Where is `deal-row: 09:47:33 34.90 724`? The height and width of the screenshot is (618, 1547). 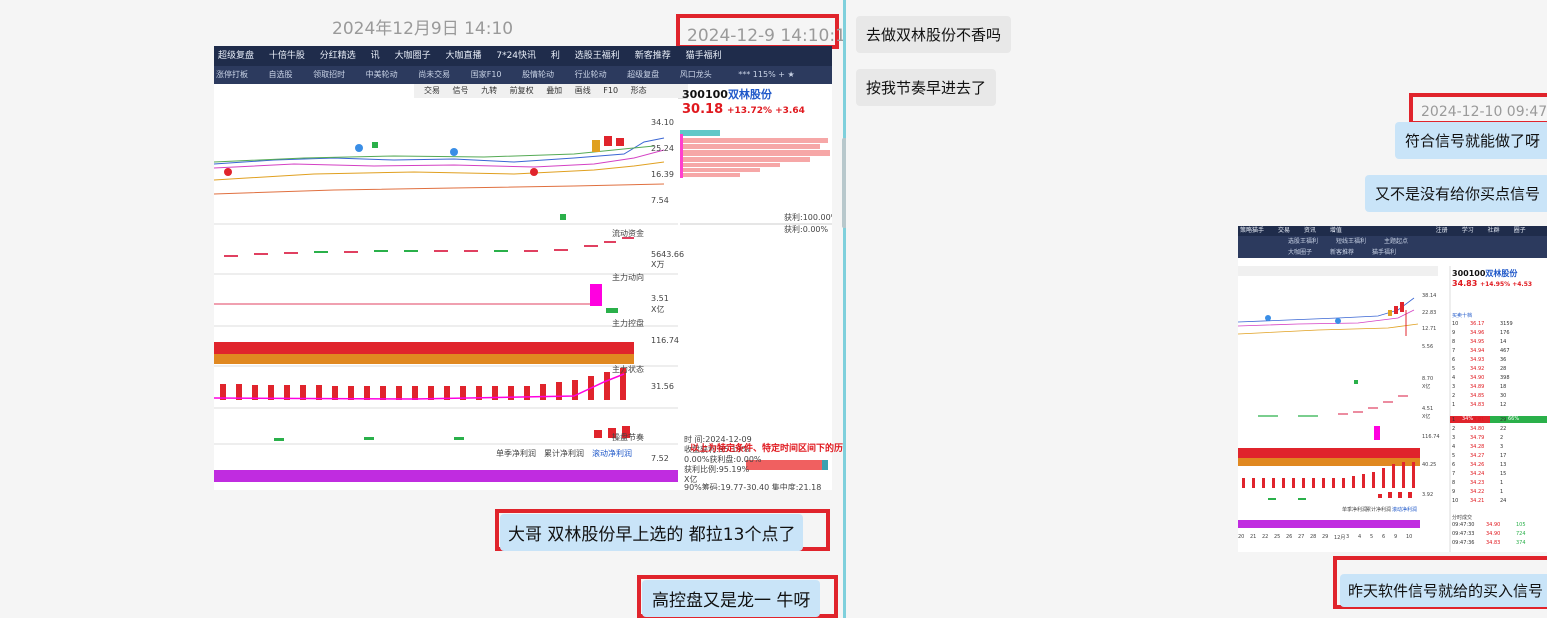
deal-row: 09:47:33 34.90 724 is located at coordinates (1489, 534).